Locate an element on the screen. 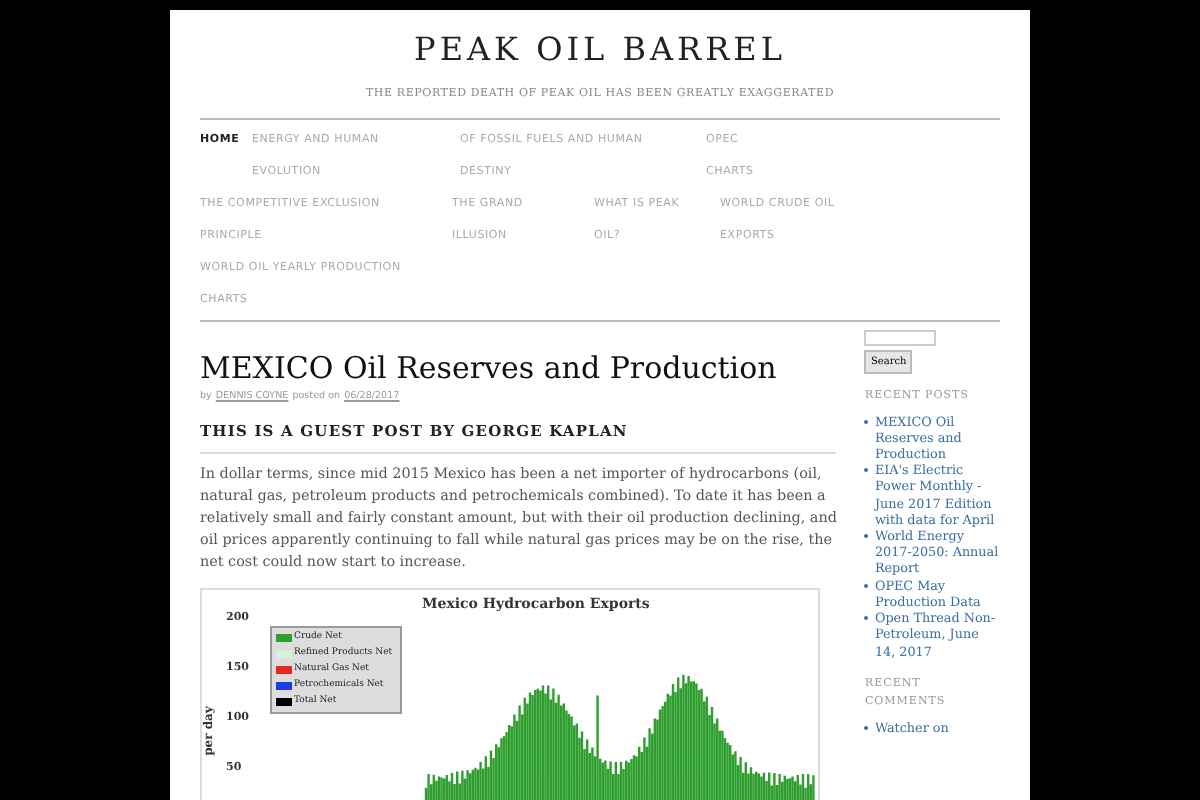 The height and width of the screenshot is (800, 1200). site-title: PEAK OIL BARREL is located at coordinates (600, 42).